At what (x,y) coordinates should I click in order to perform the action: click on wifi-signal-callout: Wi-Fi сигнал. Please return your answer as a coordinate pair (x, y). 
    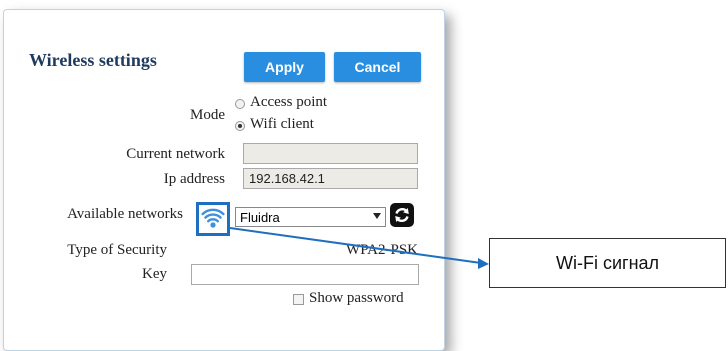
    Looking at the image, I should click on (607, 263).